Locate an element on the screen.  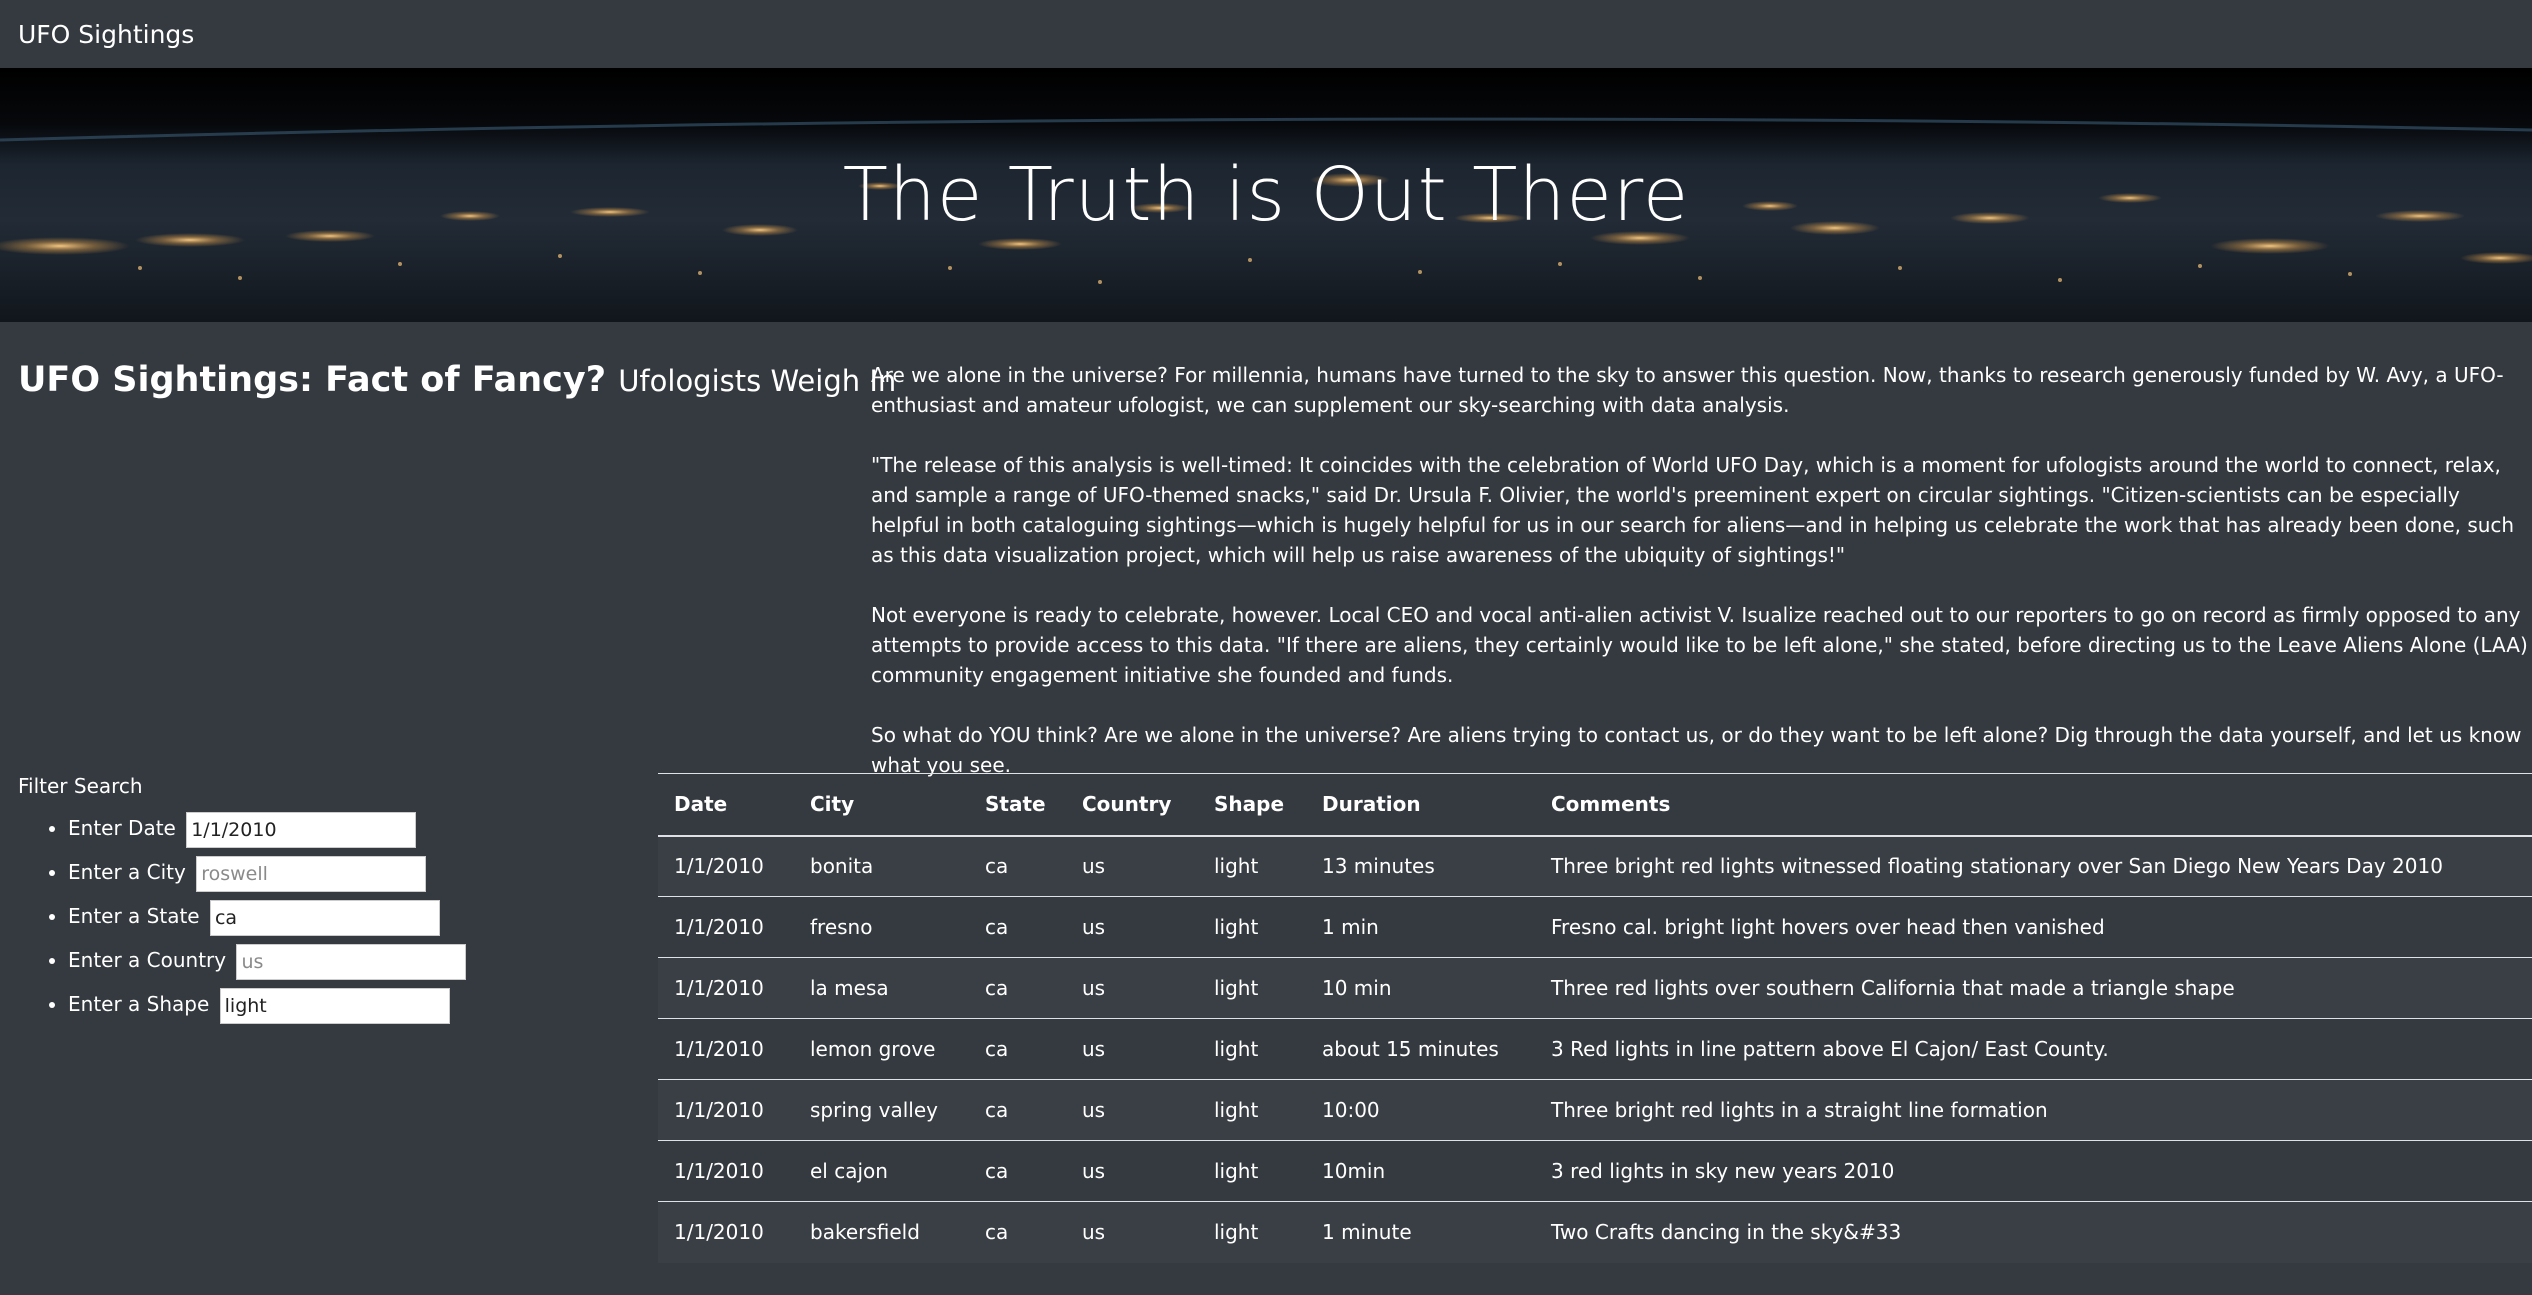
cell-city: bakersfield is located at coordinates (865, 1232).